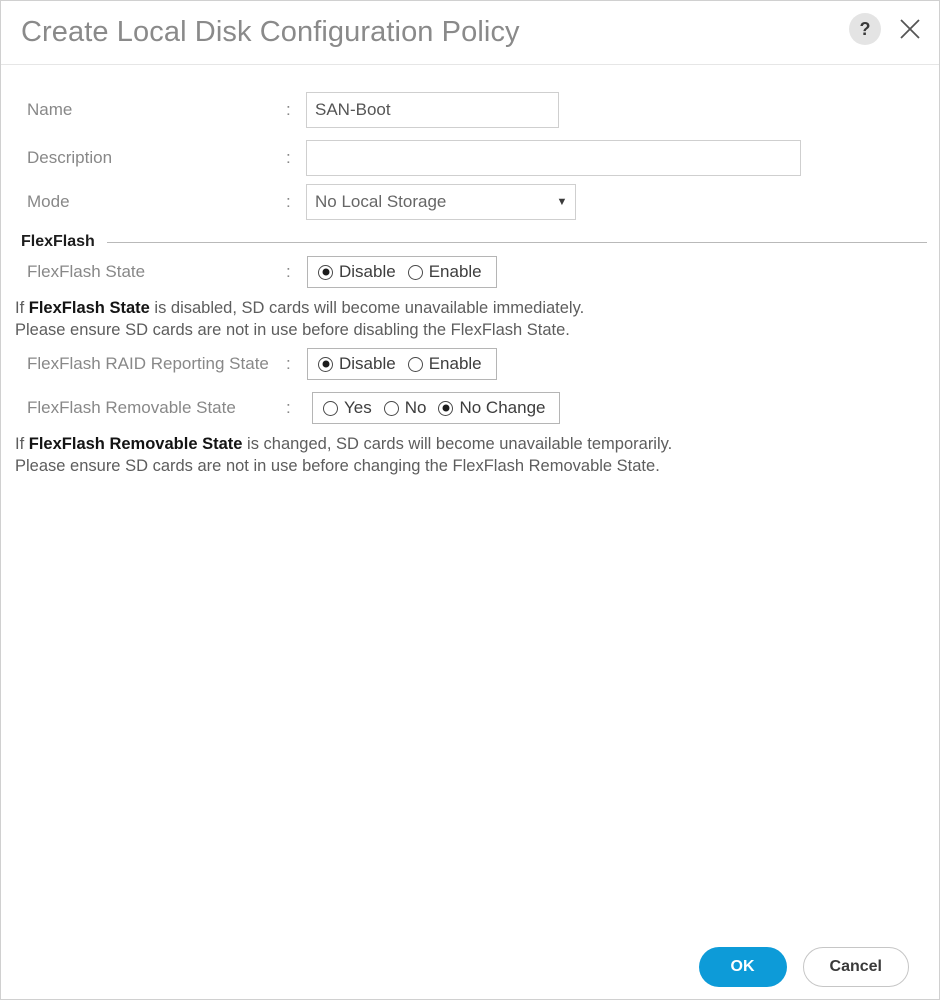 Image resolution: width=940 pixels, height=1000 pixels. Describe the element at coordinates (48, 201) in the screenshot. I see `mode-label: Mode` at that location.